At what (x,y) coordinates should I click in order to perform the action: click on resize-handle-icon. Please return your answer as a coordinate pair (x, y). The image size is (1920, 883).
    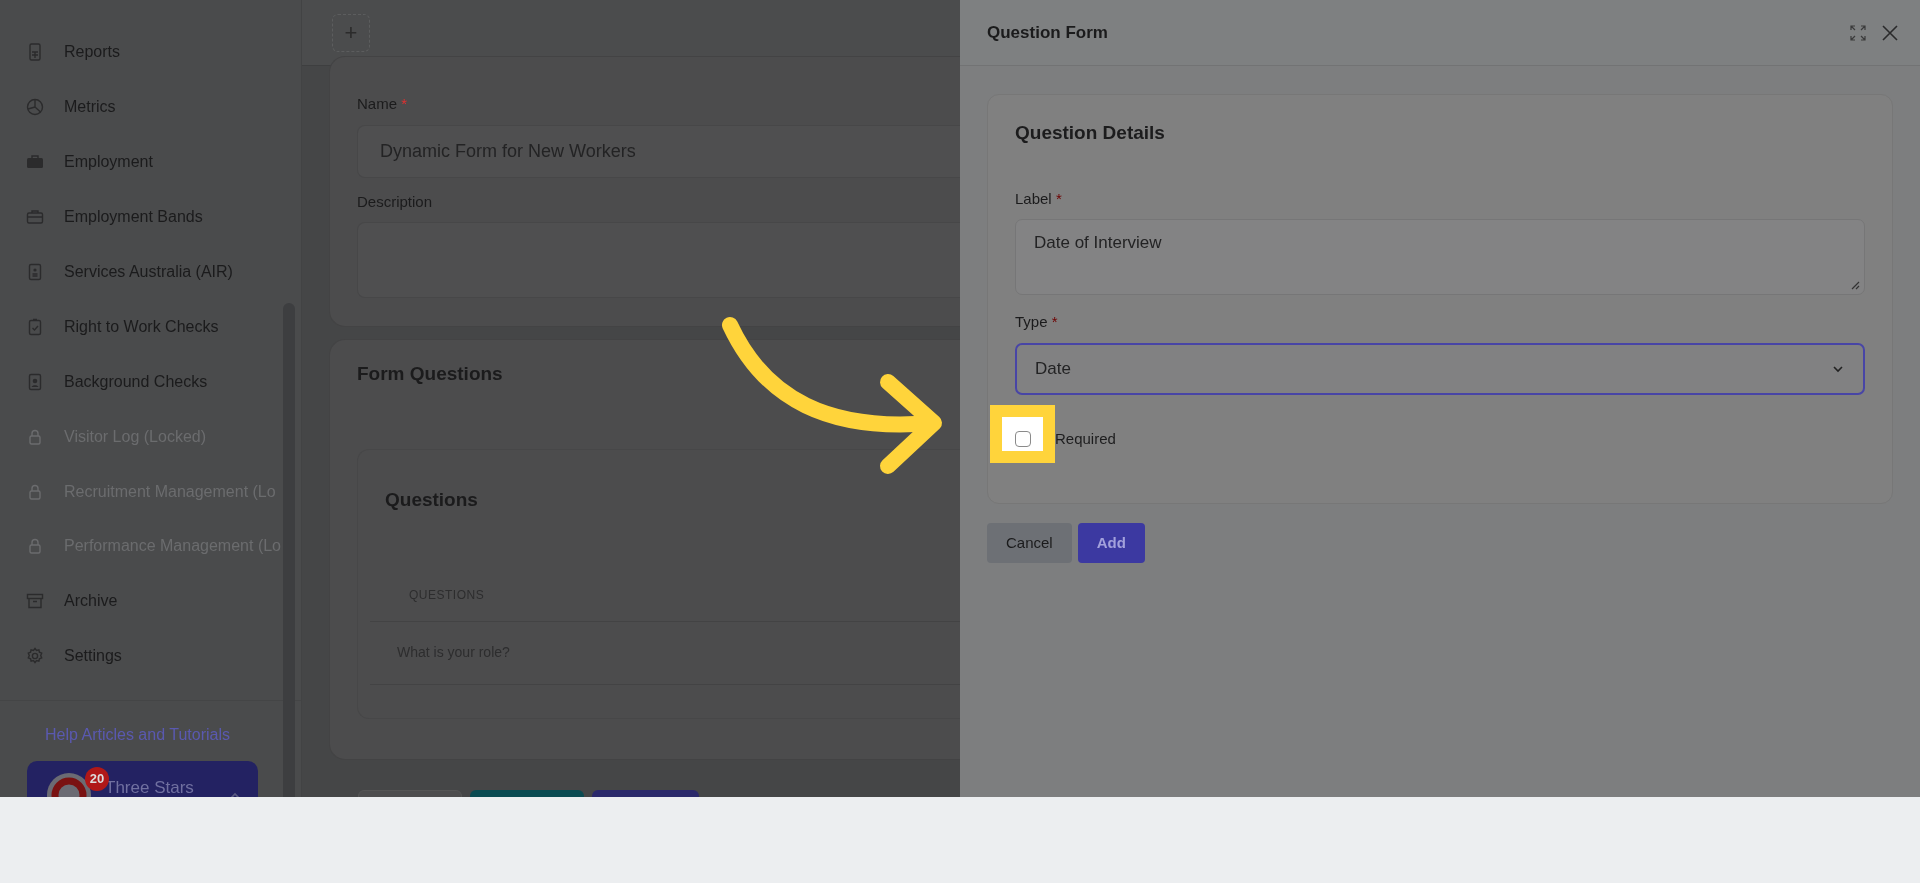
    Looking at the image, I should click on (1855, 285).